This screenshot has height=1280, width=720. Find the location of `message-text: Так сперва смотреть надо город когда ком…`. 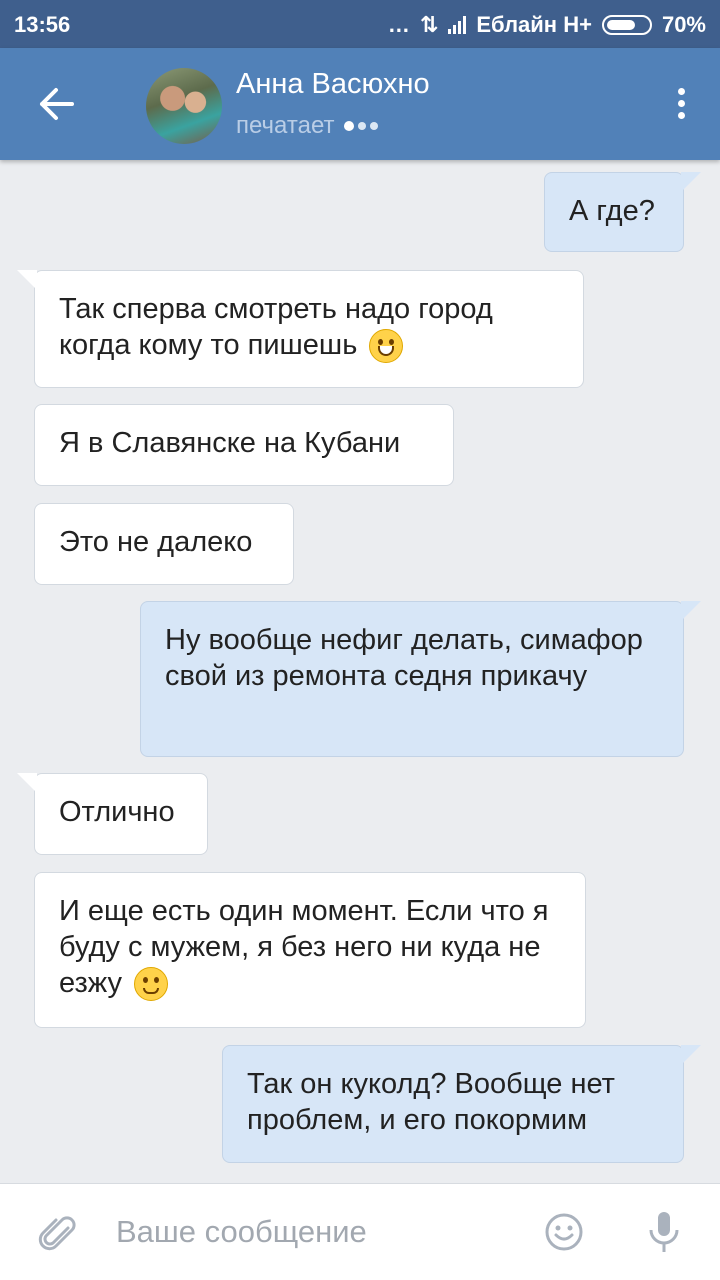

message-text: Так сперва смотреть надо город когда ком… is located at coordinates (276, 327).